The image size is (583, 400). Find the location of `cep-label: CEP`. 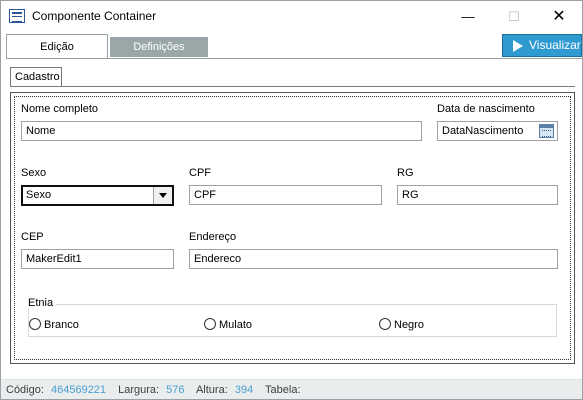

cep-label: CEP is located at coordinates (32, 237).